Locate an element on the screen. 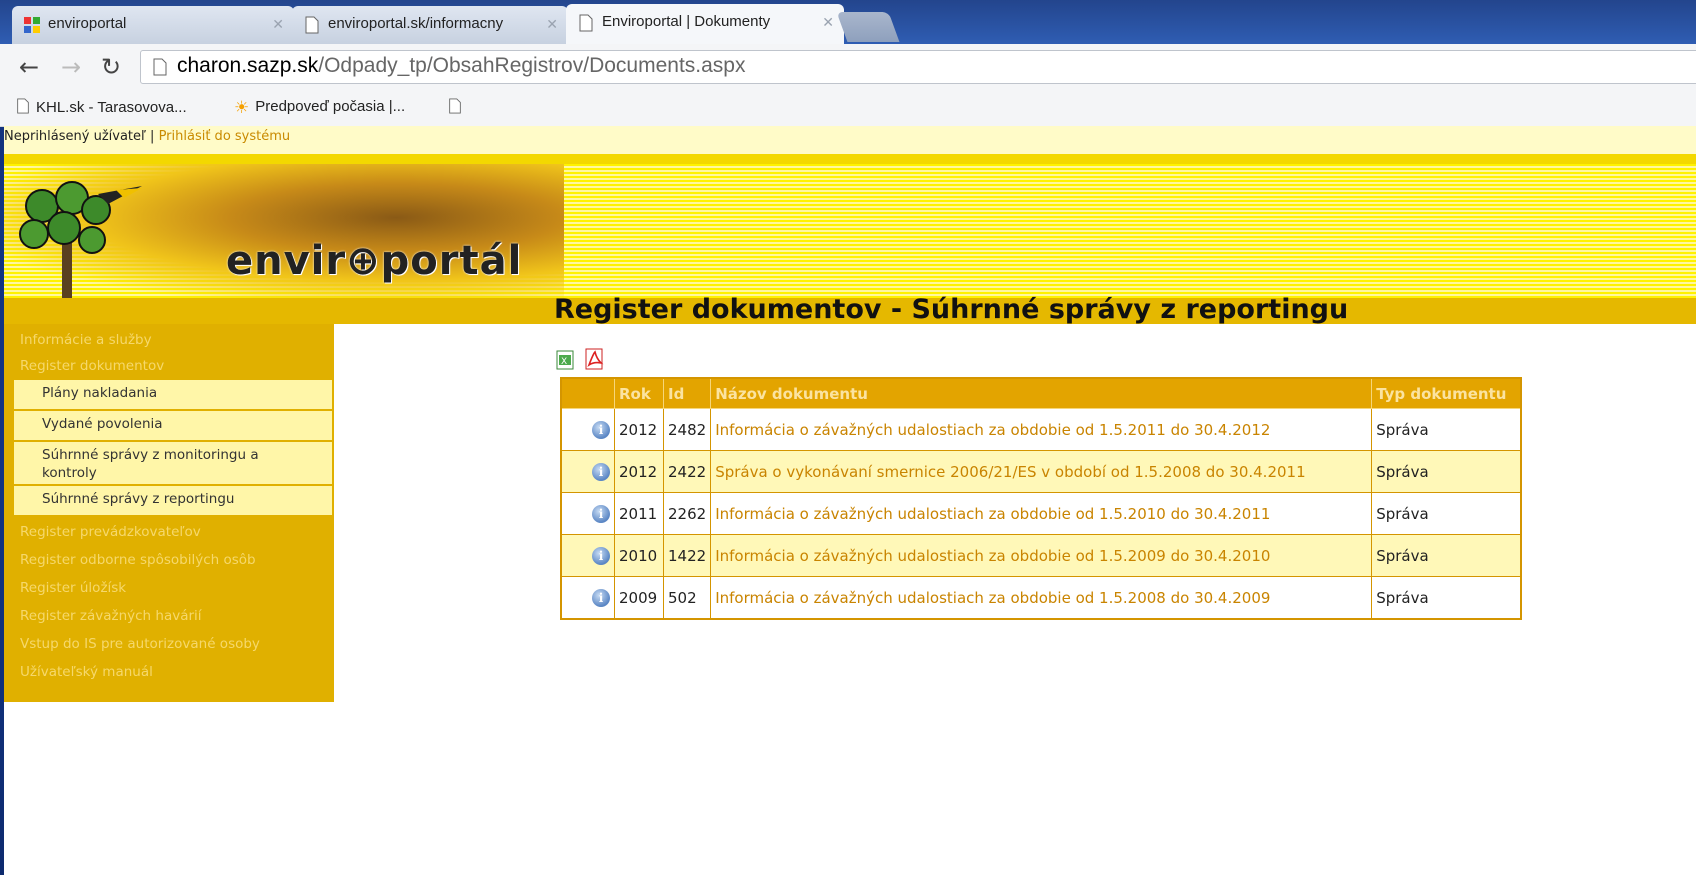 The image size is (1696, 875). sidebar-item-odborne: Register odborne spôsobilých osôb is located at coordinates (138, 560).